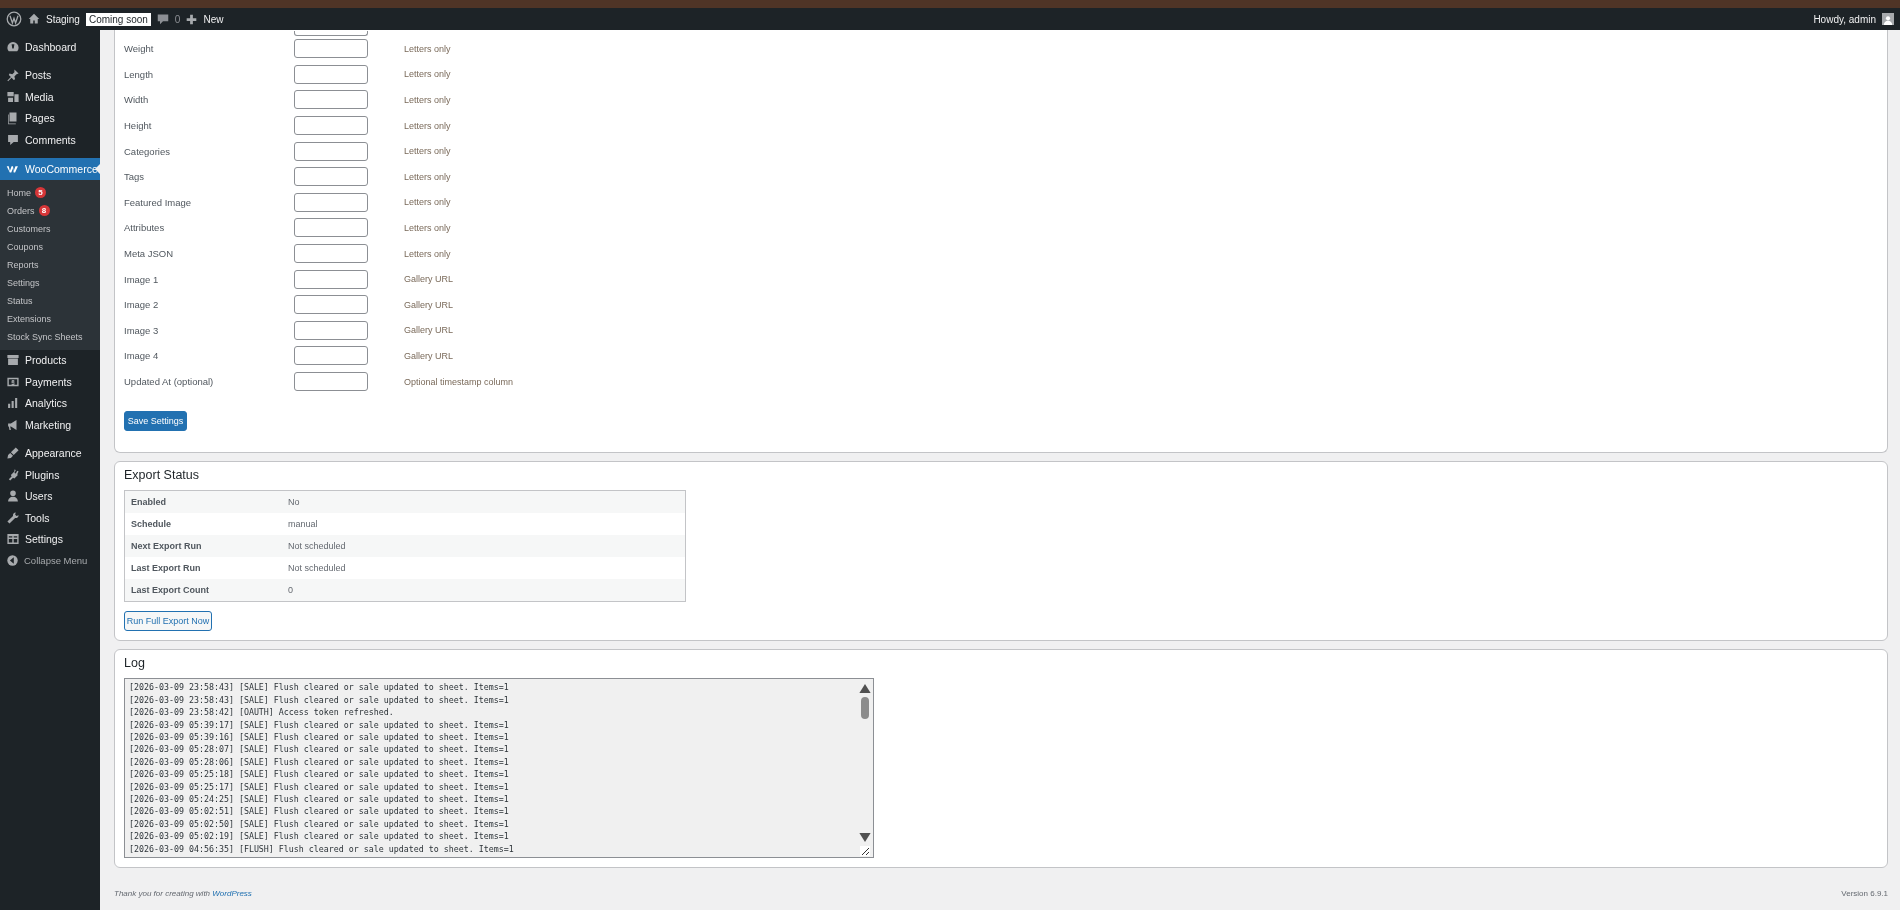 This screenshot has width=1900, height=910. I want to click on log-textarea, so click(499, 768).